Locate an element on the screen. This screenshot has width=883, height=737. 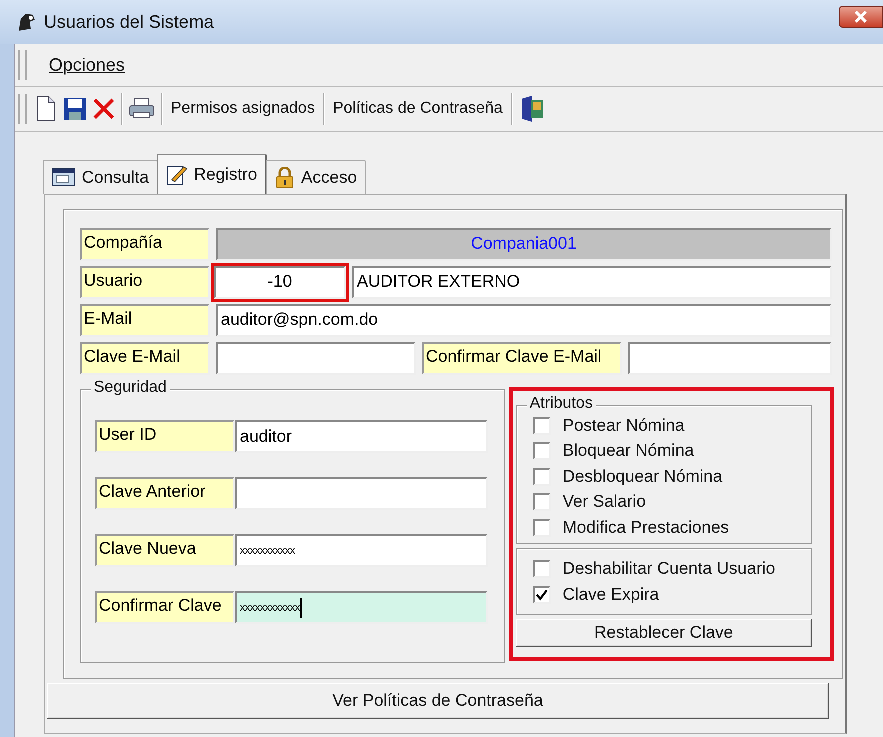
save-icon is located at coordinates (75, 109).